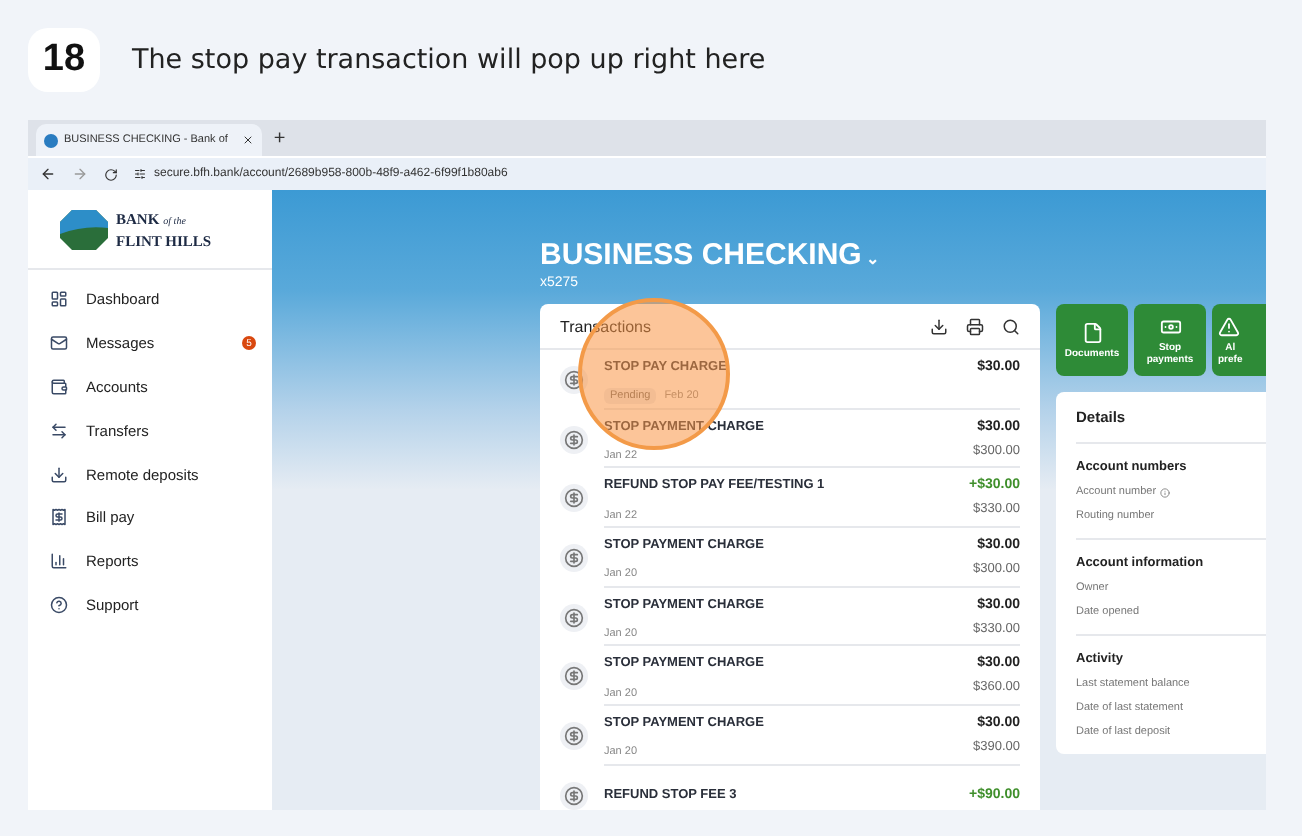 Image resolution: width=1302 pixels, height=836 pixels. What do you see at coordinates (64, 60) in the screenshot?
I see `step-number: 18` at bounding box center [64, 60].